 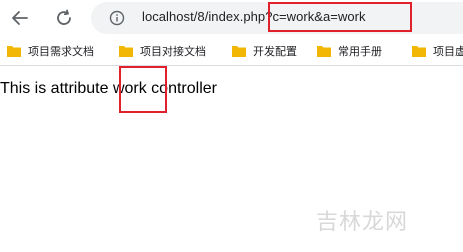 What do you see at coordinates (340, 17) in the screenshot?
I see `url-annotation-box` at bounding box center [340, 17].